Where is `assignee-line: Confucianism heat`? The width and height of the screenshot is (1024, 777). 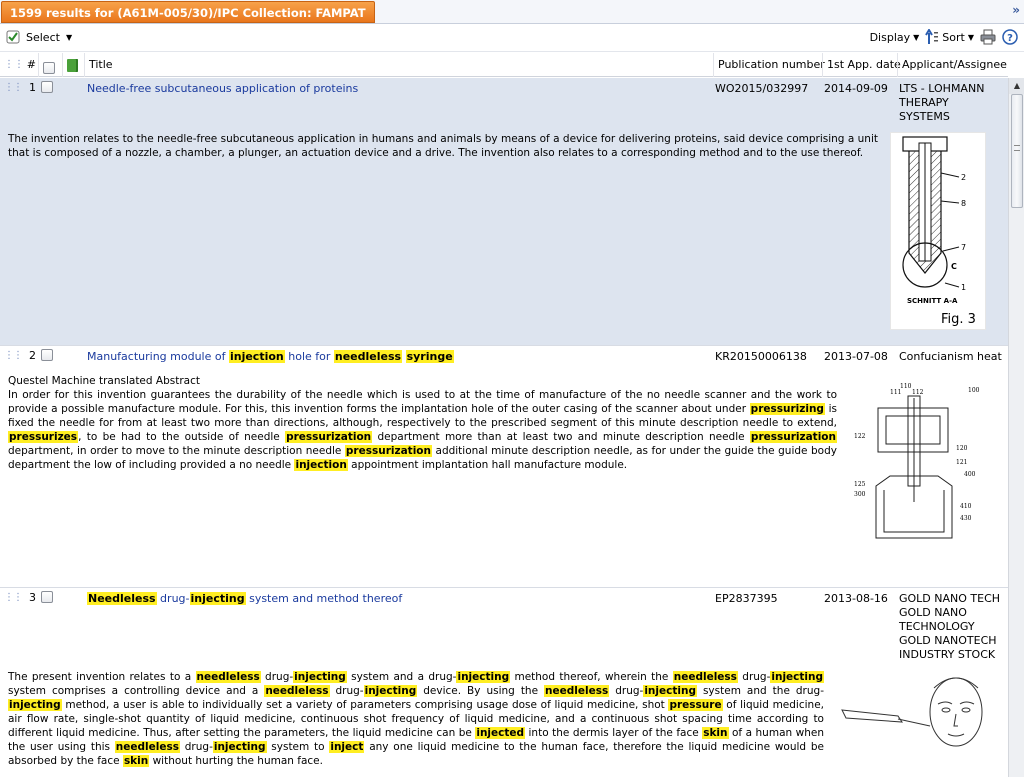
assignee-line: Confucianism heat is located at coordinates (950, 356).